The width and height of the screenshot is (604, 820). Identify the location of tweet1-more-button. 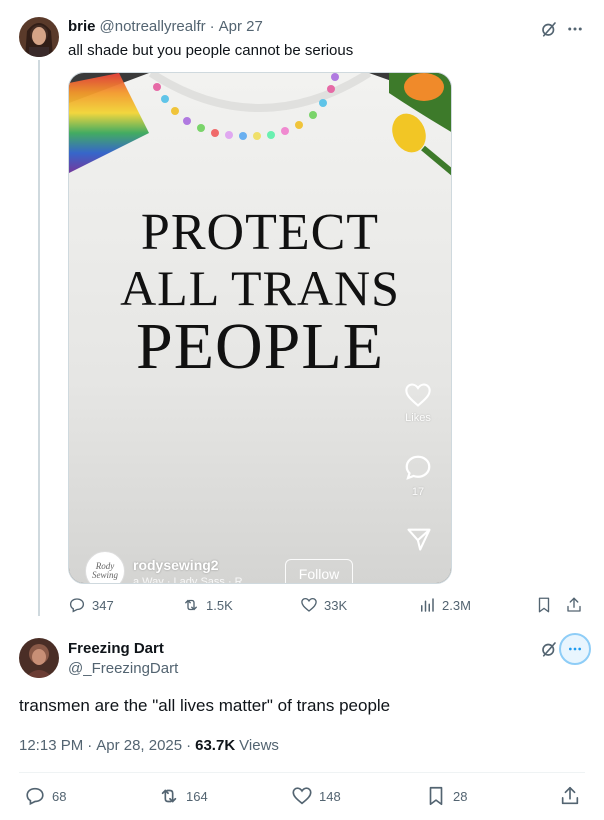
(575, 29).